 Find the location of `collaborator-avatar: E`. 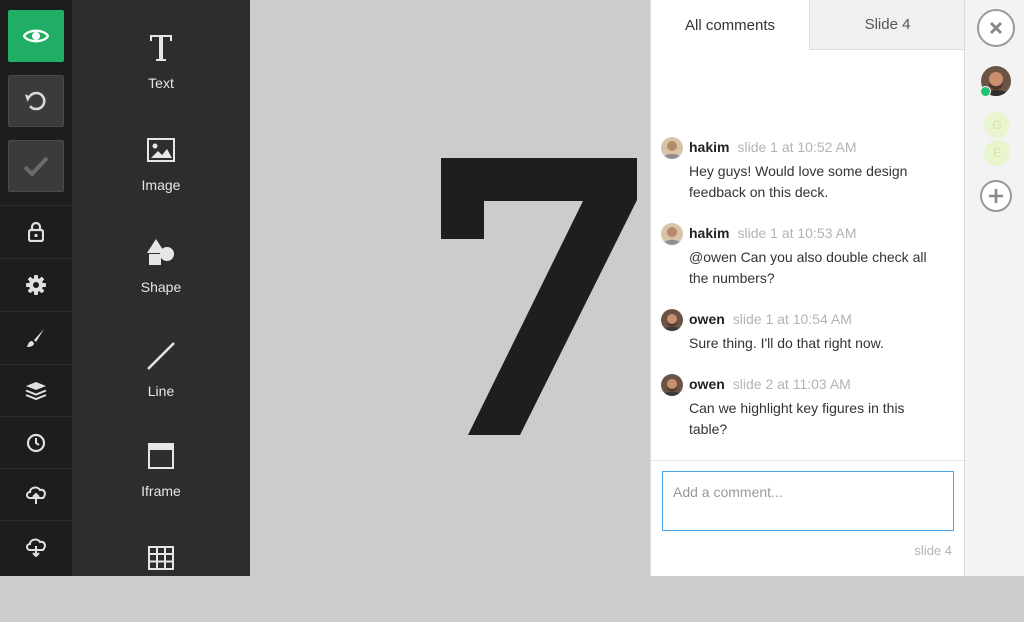

collaborator-avatar: E is located at coordinates (997, 153).